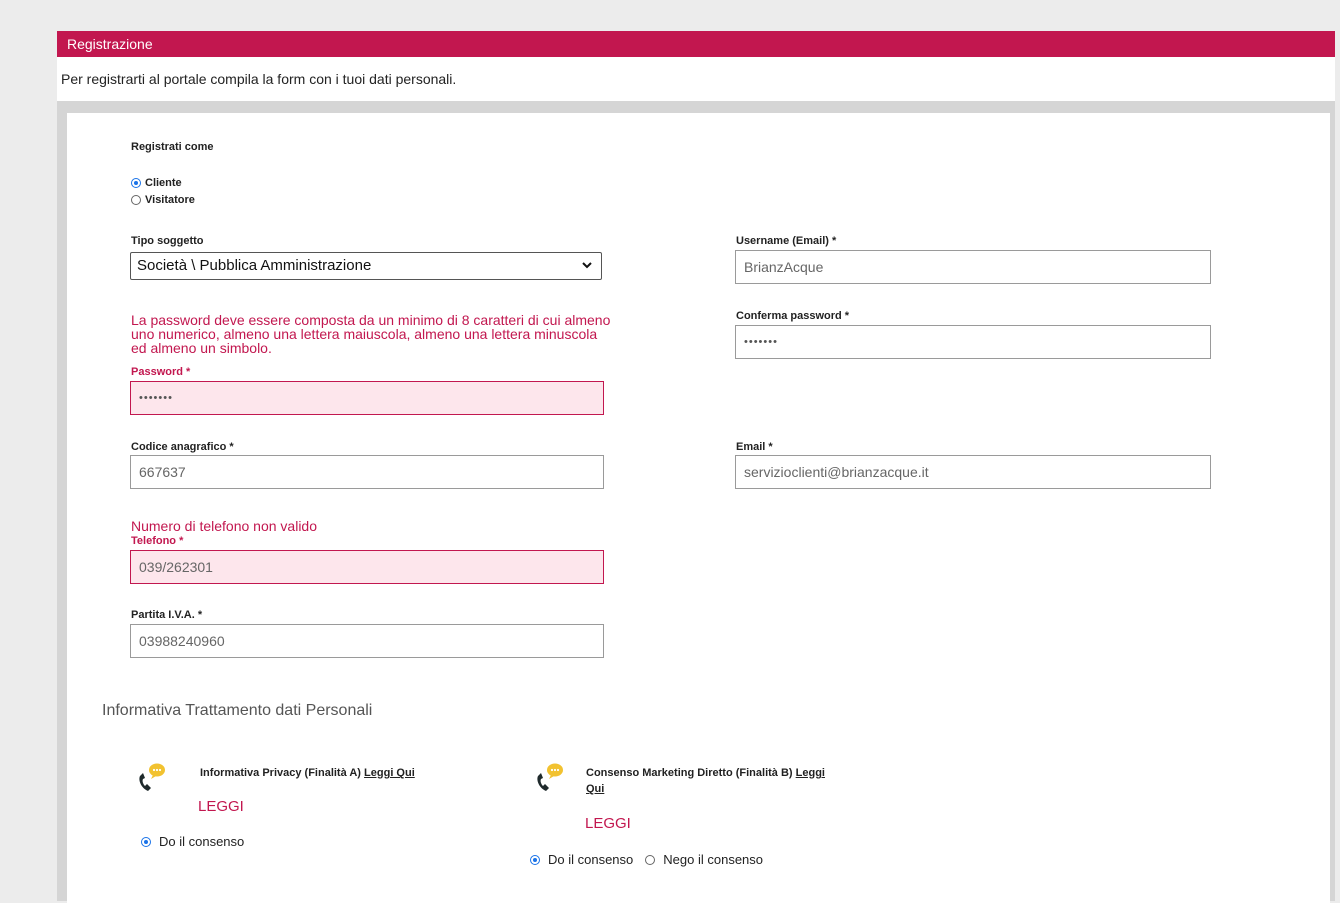 Image resolution: width=1340 pixels, height=903 pixels. Describe the element at coordinates (157, 541) in the screenshot. I see `telefono-label: Telefono *` at that location.